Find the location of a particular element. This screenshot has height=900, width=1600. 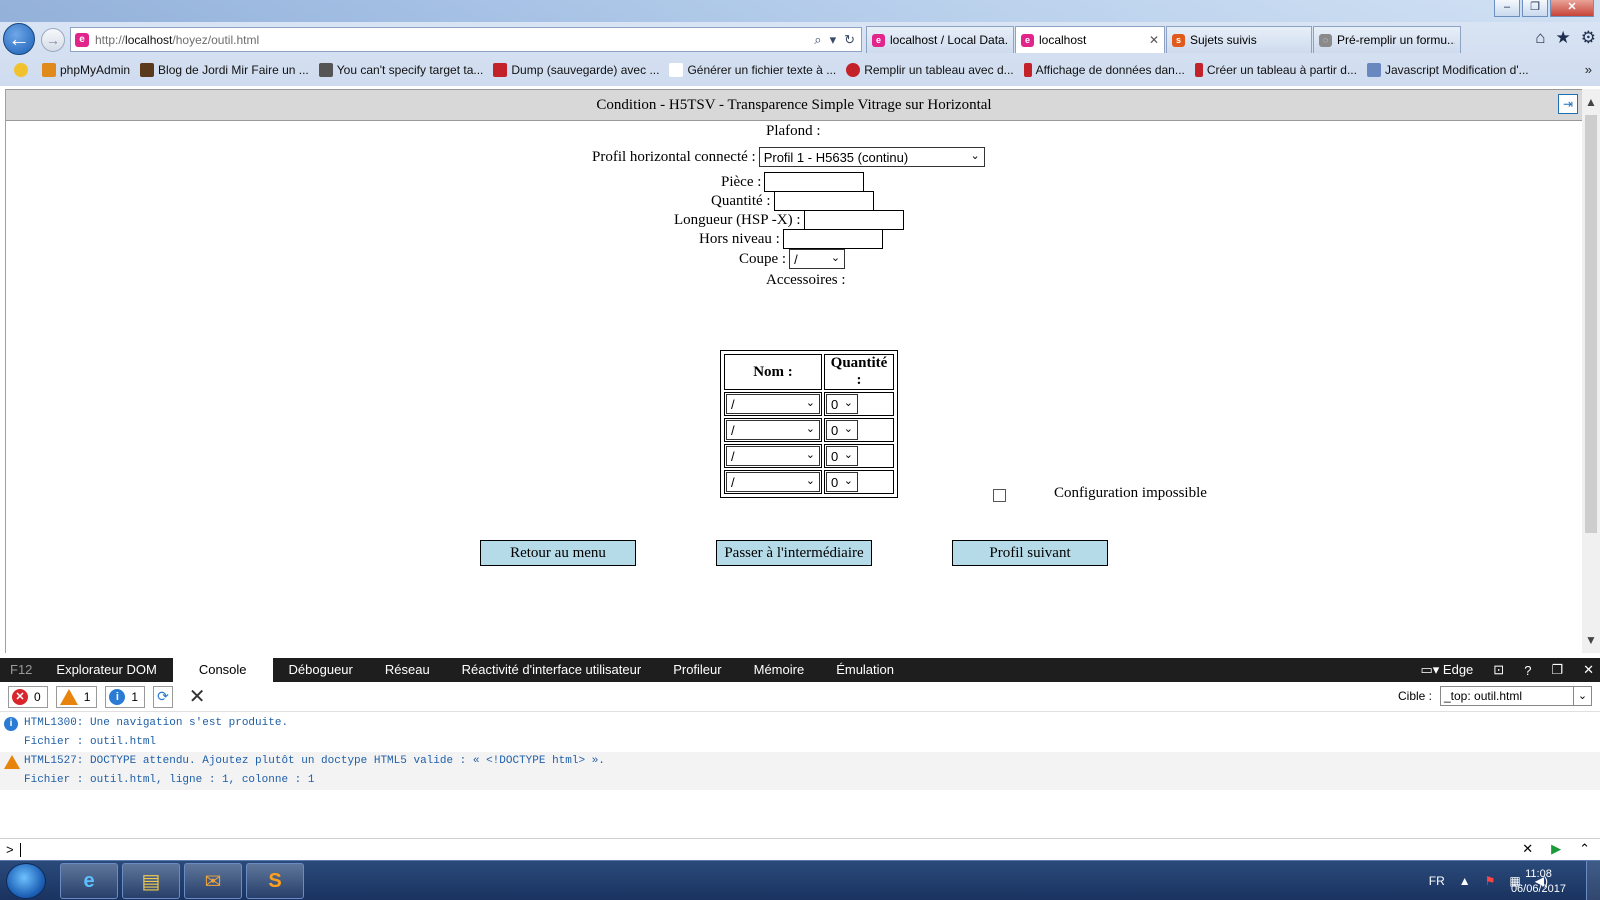

home-icon: ⌂ is located at coordinates (1540, 38).